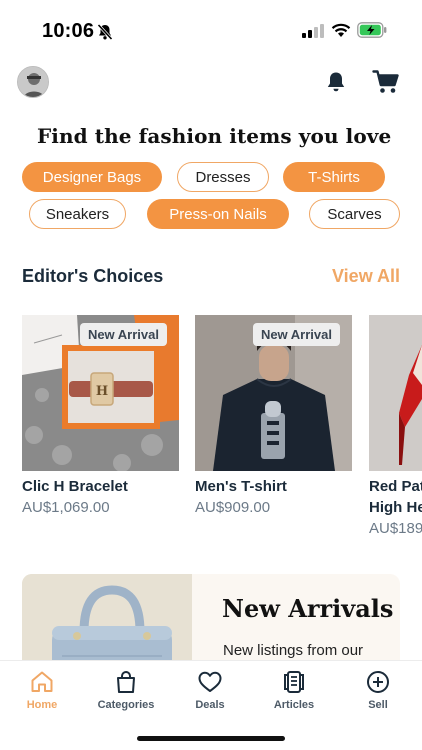 This screenshot has height=750, width=422. I want to click on home-icon, so click(42, 681).